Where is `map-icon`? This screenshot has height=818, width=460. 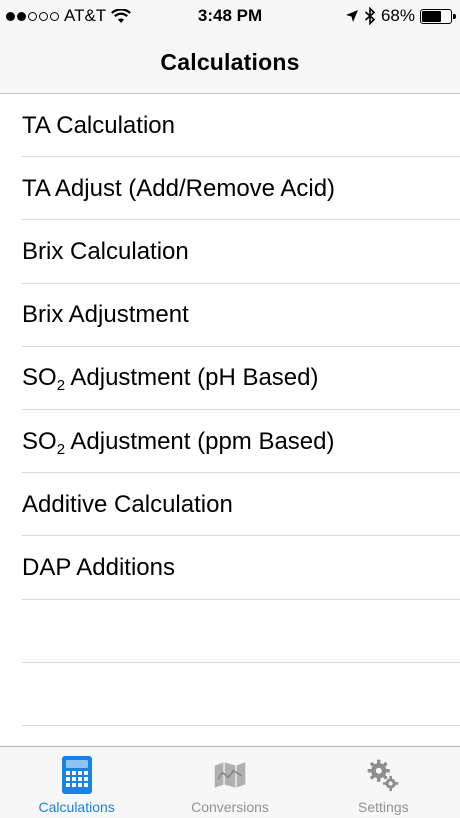
map-icon is located at coordinates (230, 775).